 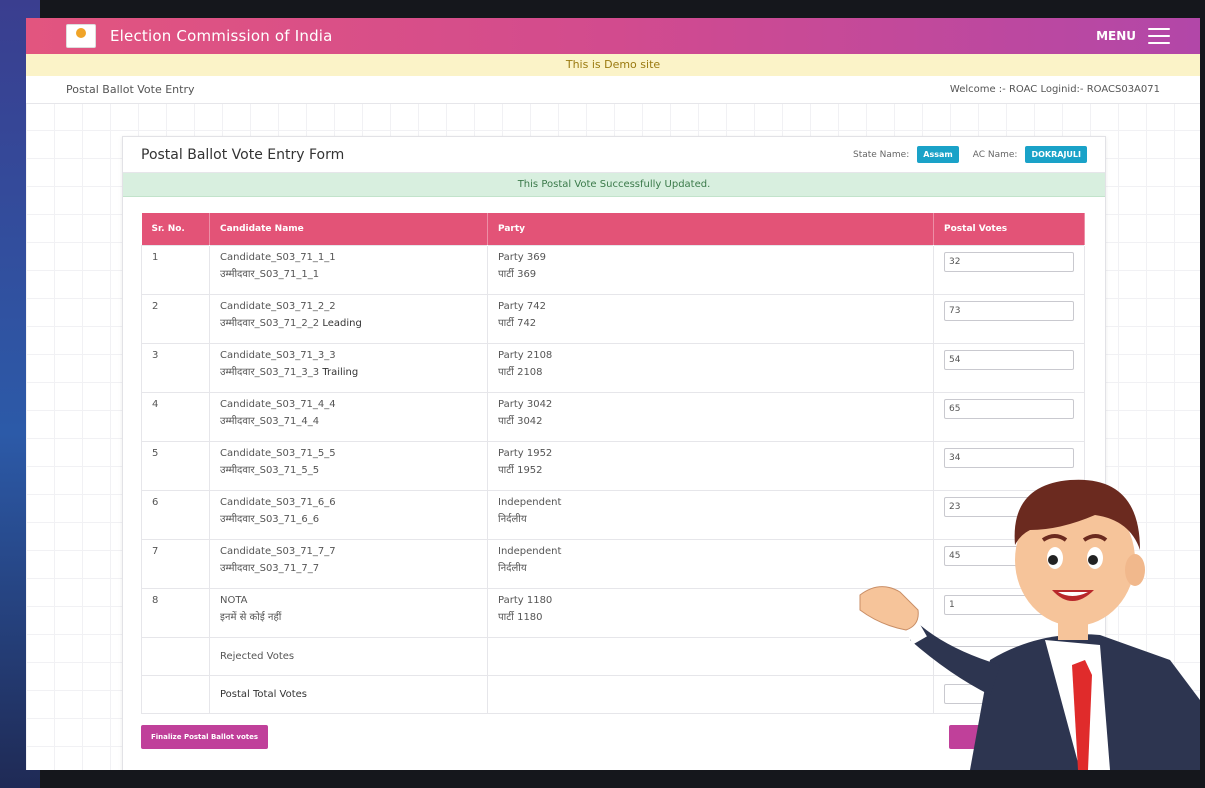 What do you see at coordinates (1054, 89) in the screenshot?
I see `welcome-text: Welcome :- ROAC Loginid:- ROACS03A071` at bounding box center [1054, 89].